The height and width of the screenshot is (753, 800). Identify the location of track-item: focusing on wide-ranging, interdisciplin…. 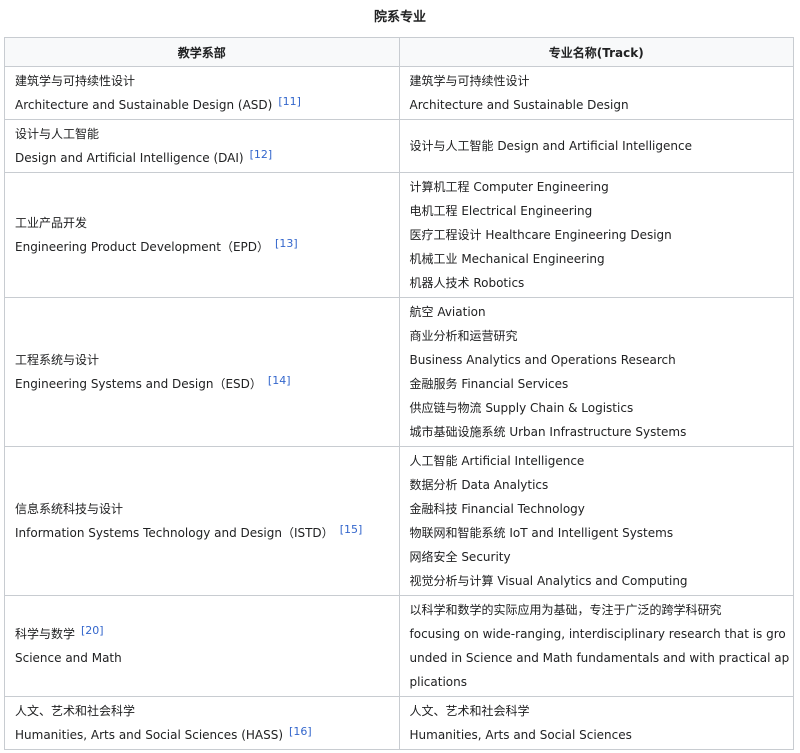
(597, 634).